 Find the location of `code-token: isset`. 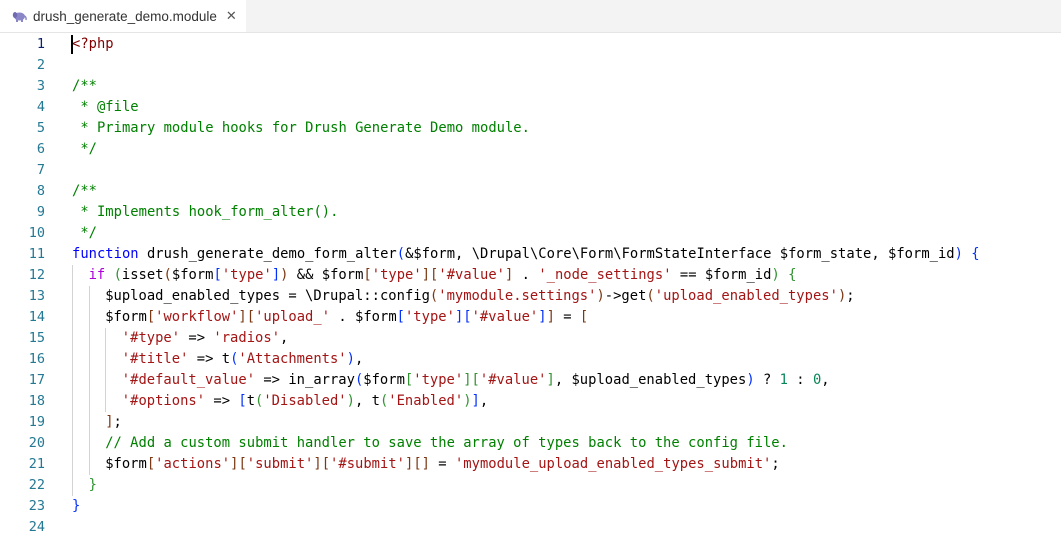

code-token: isset is located at coordinates (142, 275).